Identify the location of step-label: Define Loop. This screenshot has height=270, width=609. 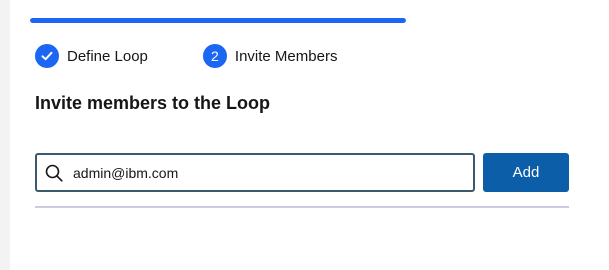
(107, 56).